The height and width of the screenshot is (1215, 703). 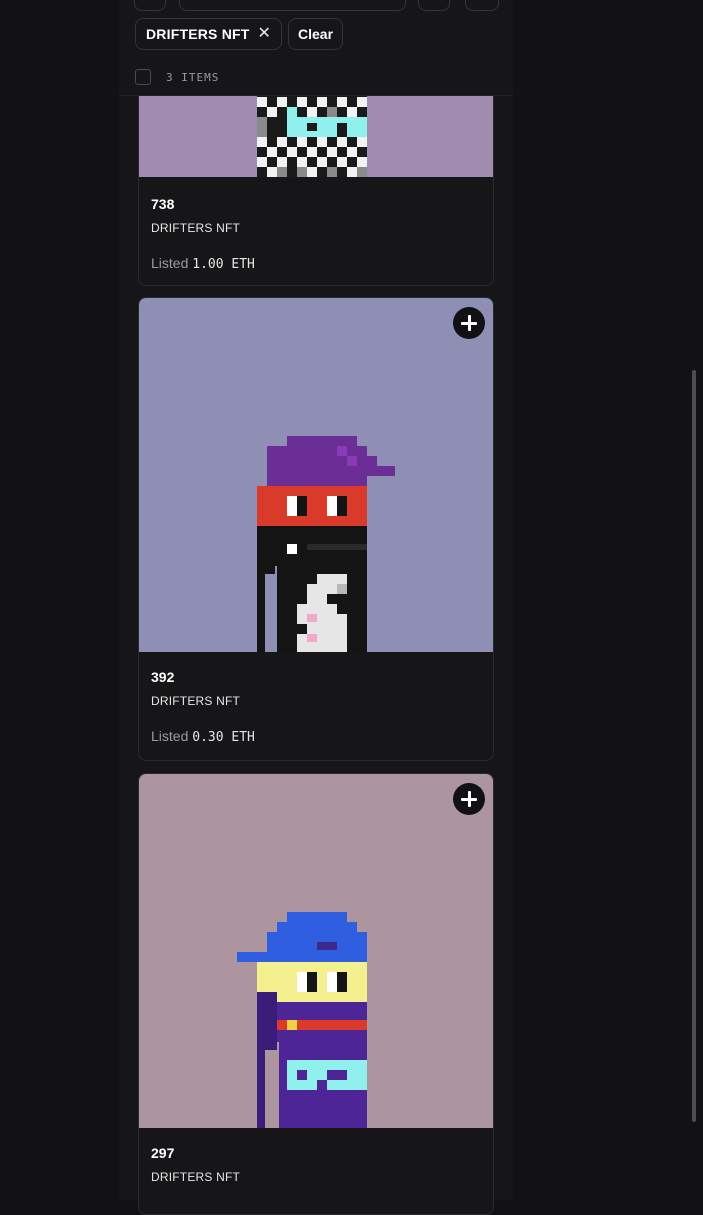 I want to click on listing-price: Listed 0.30 ETH, so click(x=203, y=736).